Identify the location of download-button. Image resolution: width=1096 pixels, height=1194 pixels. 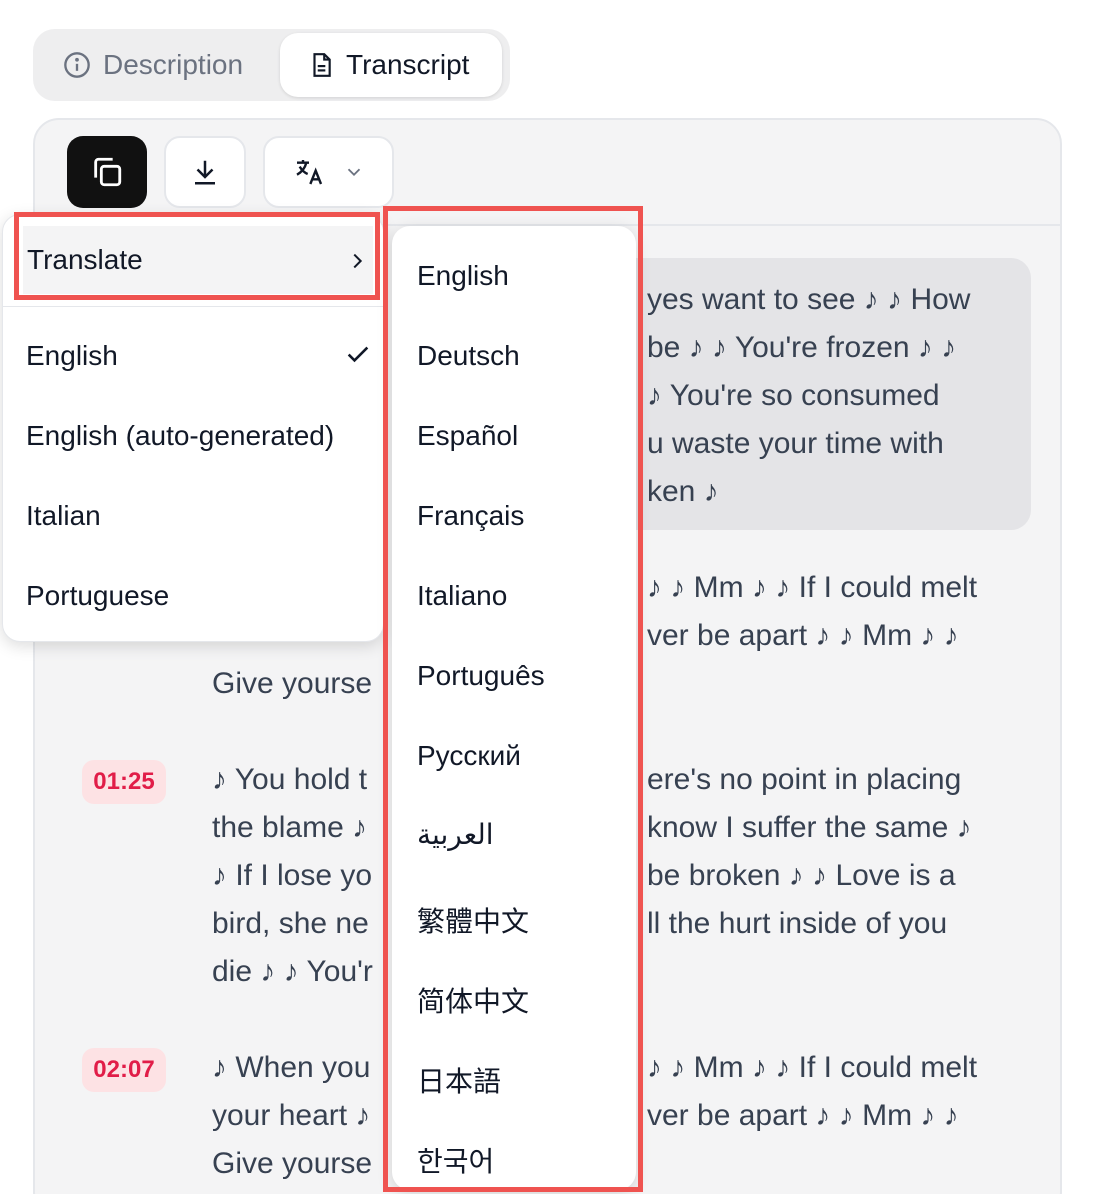
(205, 172).